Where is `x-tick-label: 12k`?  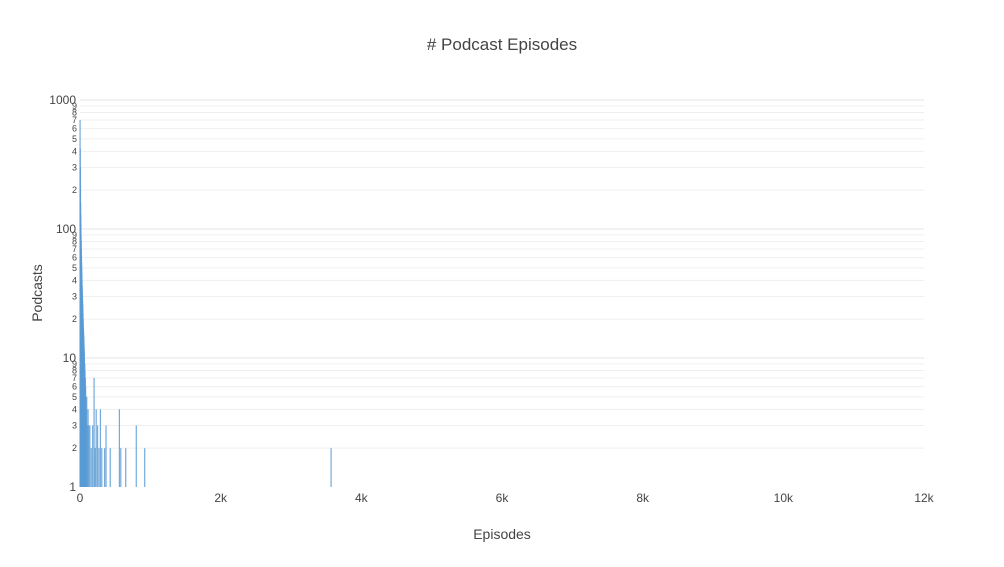
x-tick-label: 12k is located at coordinates (924, 498).